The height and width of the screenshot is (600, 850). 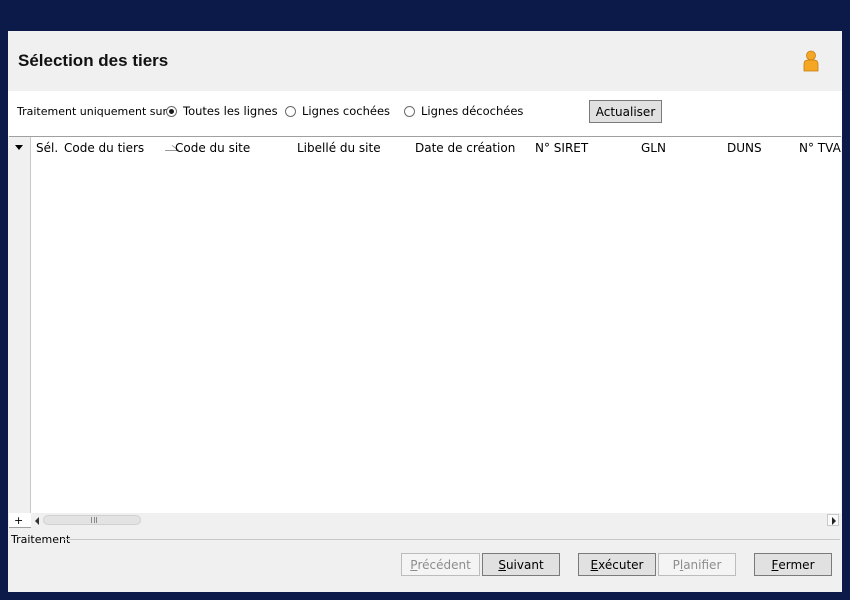 What do you see at coordinates (472, 111) in the screenshot?
I see `radio-unchecked-lines-label: Lignes décochées` at bounding box center [472, 111].